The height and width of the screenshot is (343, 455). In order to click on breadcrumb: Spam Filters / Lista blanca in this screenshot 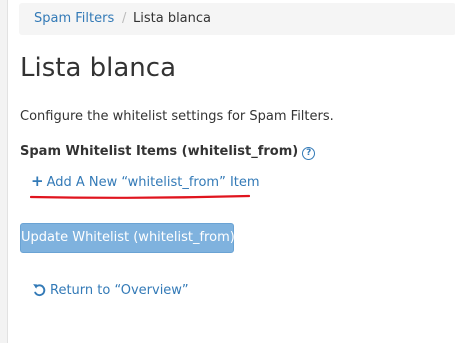, I will do `click(237, 19)`.